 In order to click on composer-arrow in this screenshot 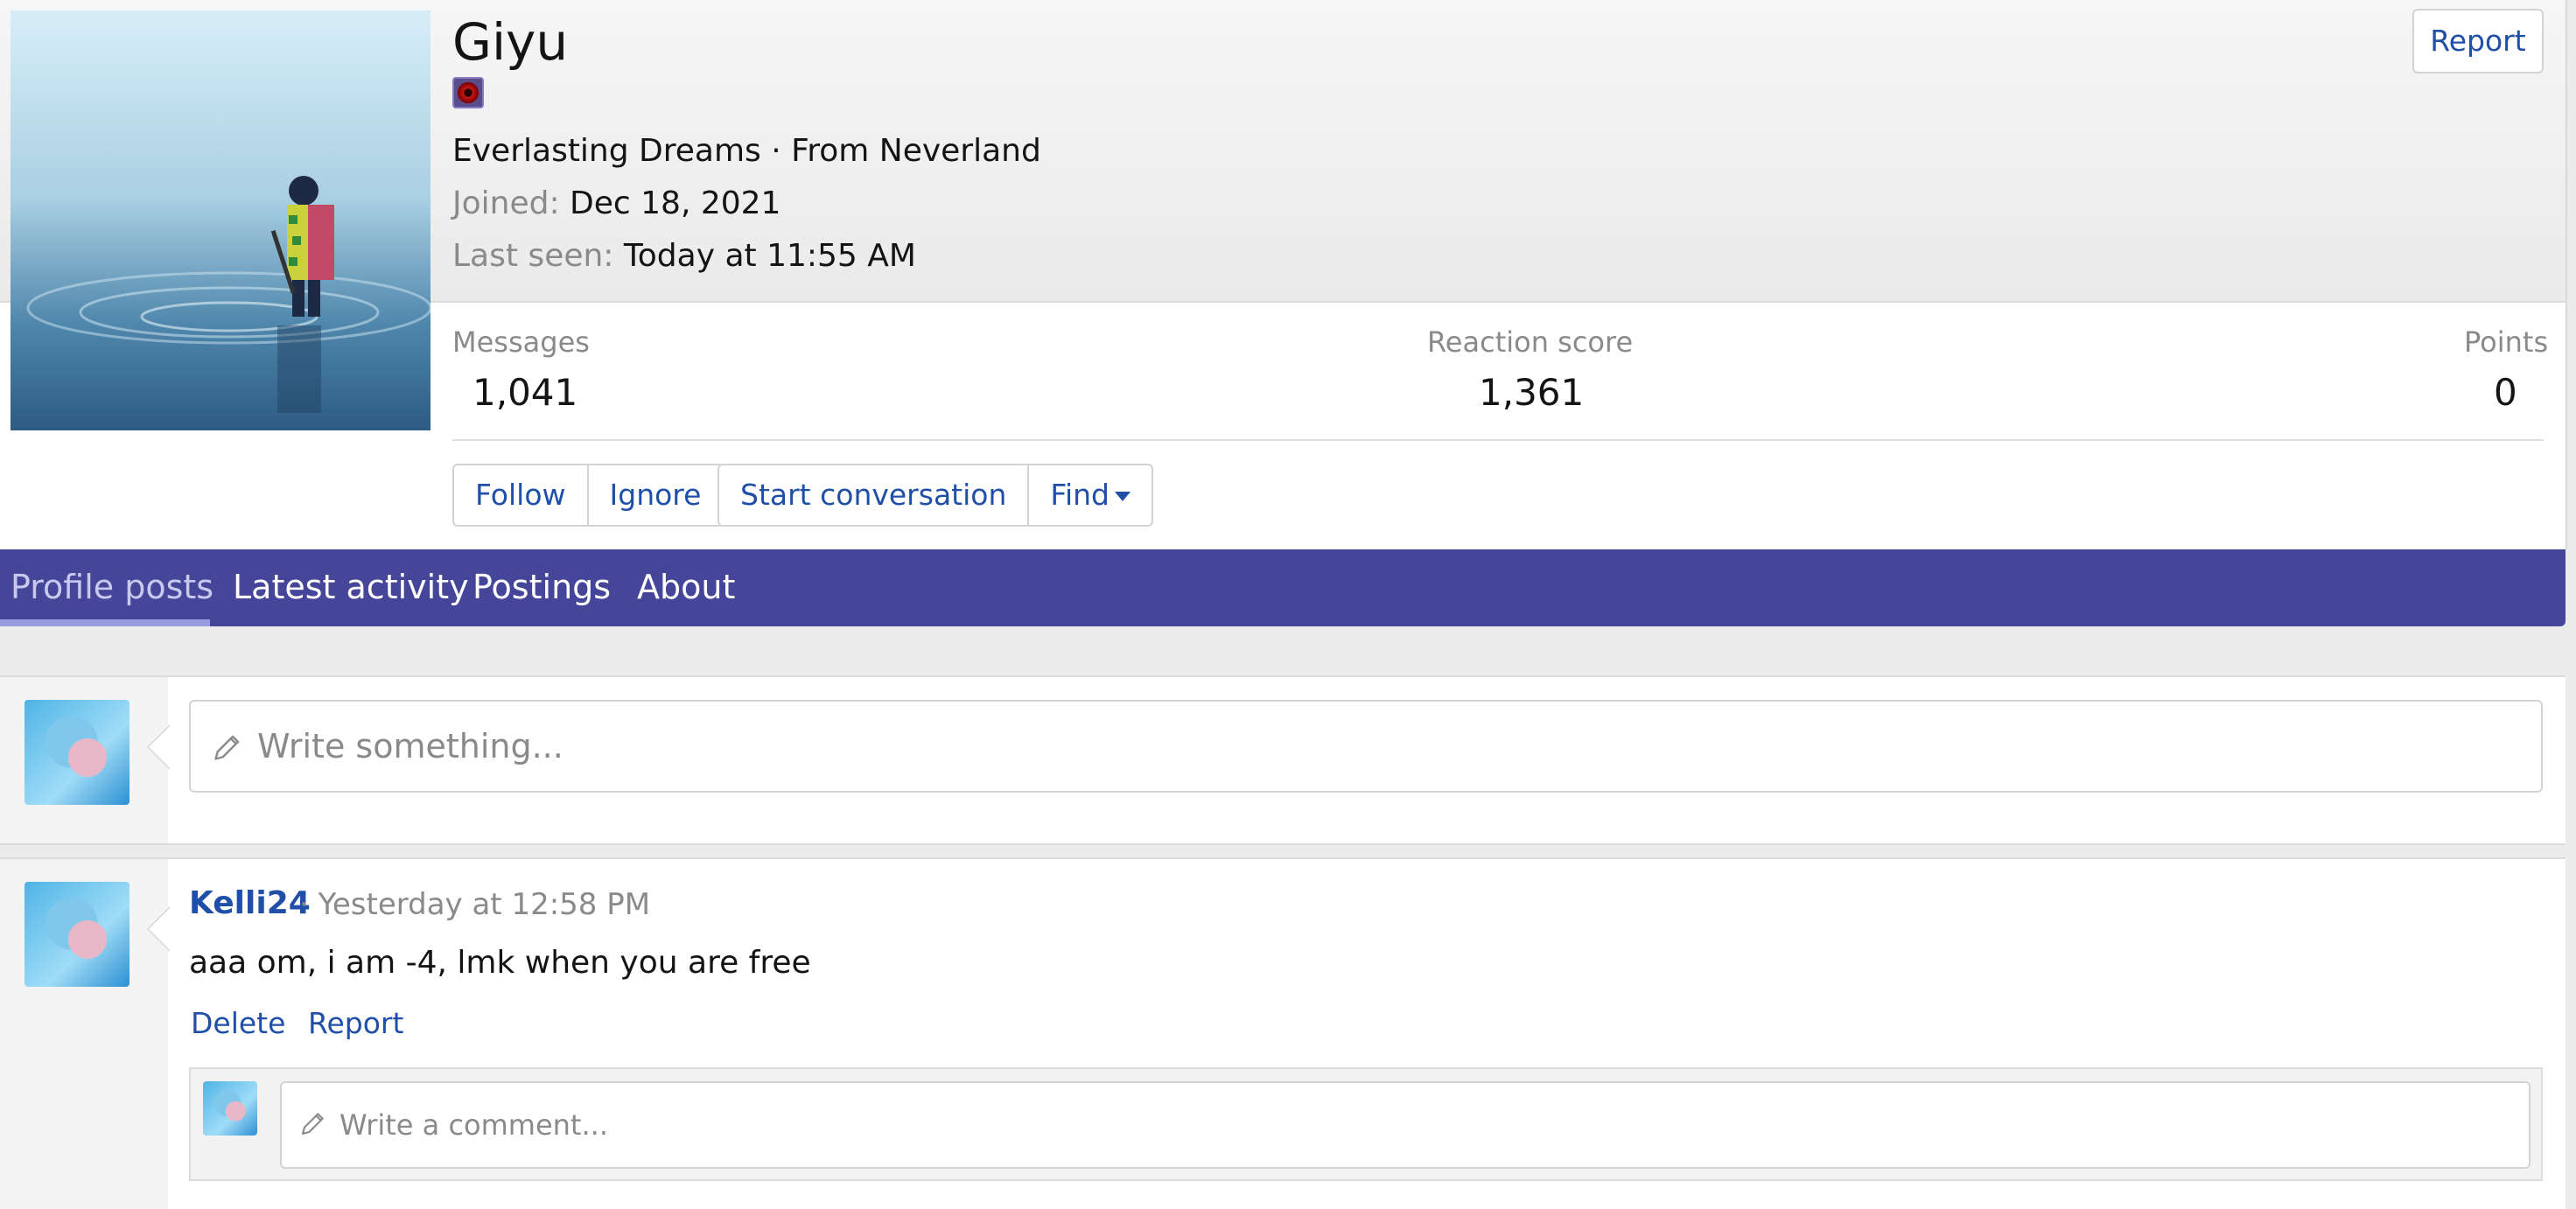, I will do `click(158, 747)`.